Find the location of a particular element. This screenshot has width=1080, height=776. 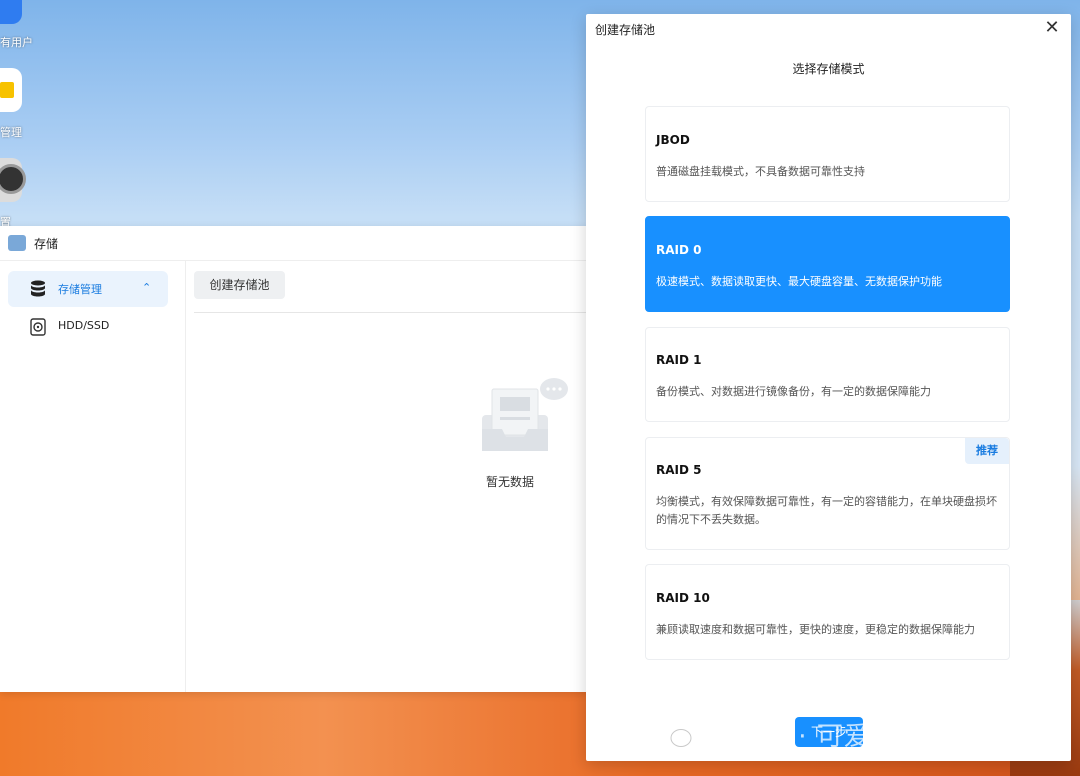

storage-app-icon is located at coordinates (17, 243).